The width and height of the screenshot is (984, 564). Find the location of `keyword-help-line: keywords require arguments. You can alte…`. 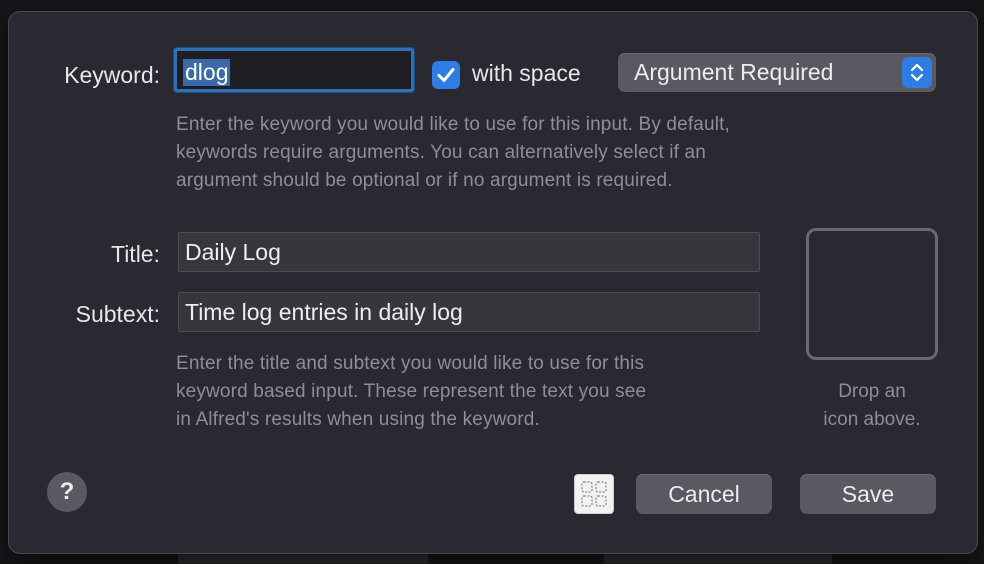

keyword-help-line: keywords require arguments. You can alte… is located at coordinates (441, 152).